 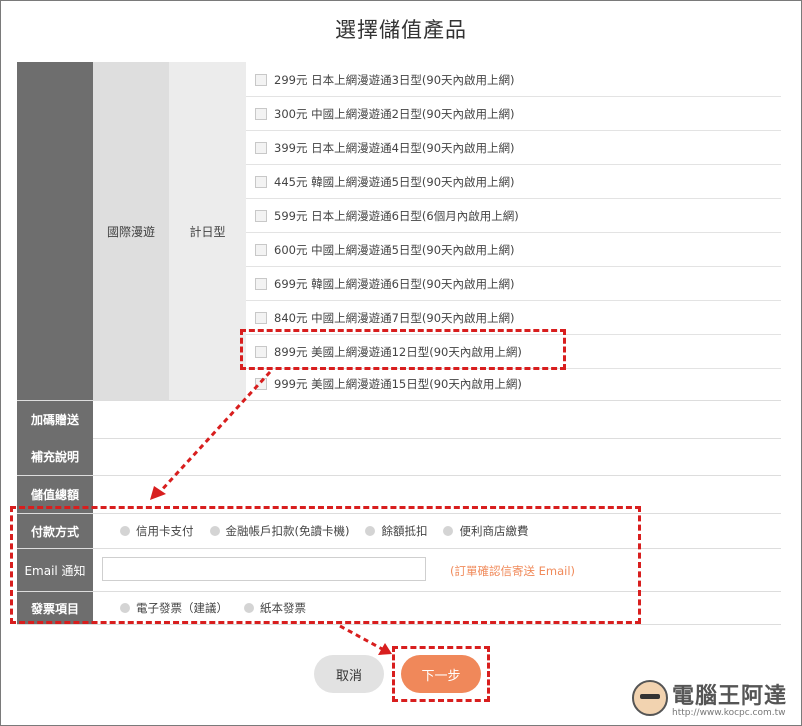 I want to click on highlight-form-box, so click(x=325, y=565).